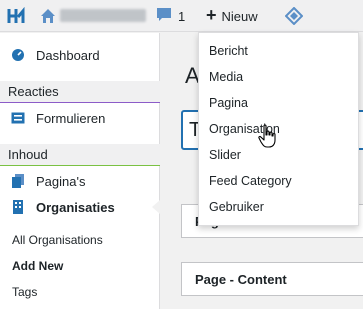  Describe the element at coordinates (228, 103) in the screenshot. I see `menu-item-pagina: Pagina` at that location.